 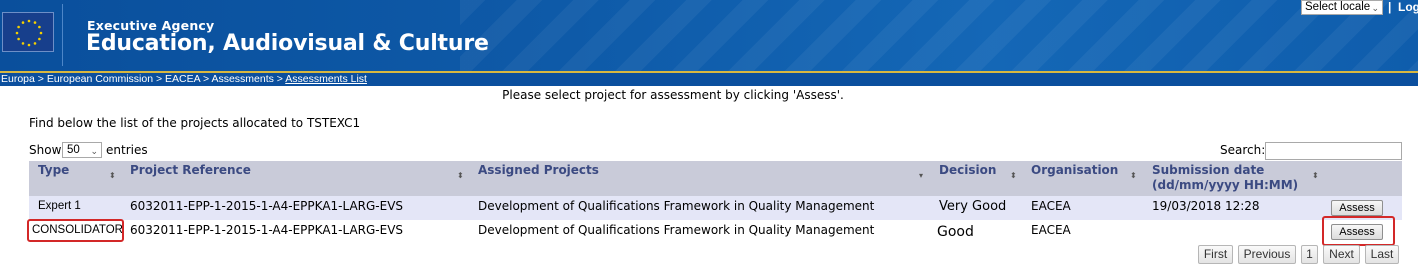 What do you see at coordinates (18, 79) in the screenshot?
I see `breadcrumb-europa: Europa` at bounding box center [18, 79].